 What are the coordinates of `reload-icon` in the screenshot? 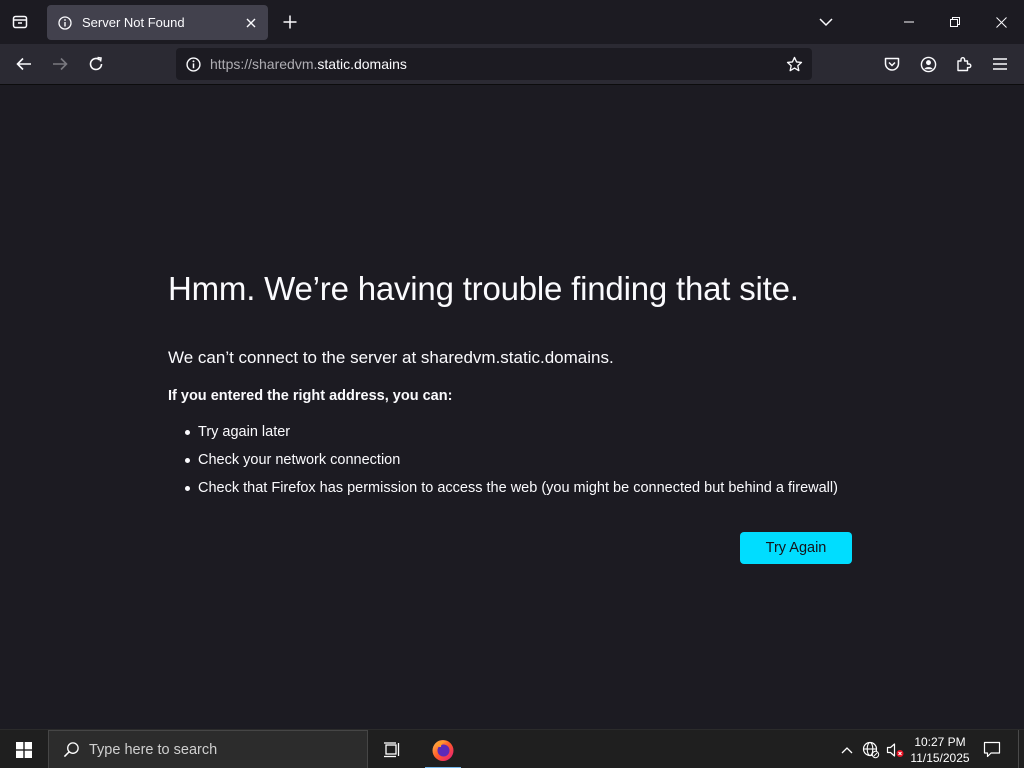 It's located at (96, 63).